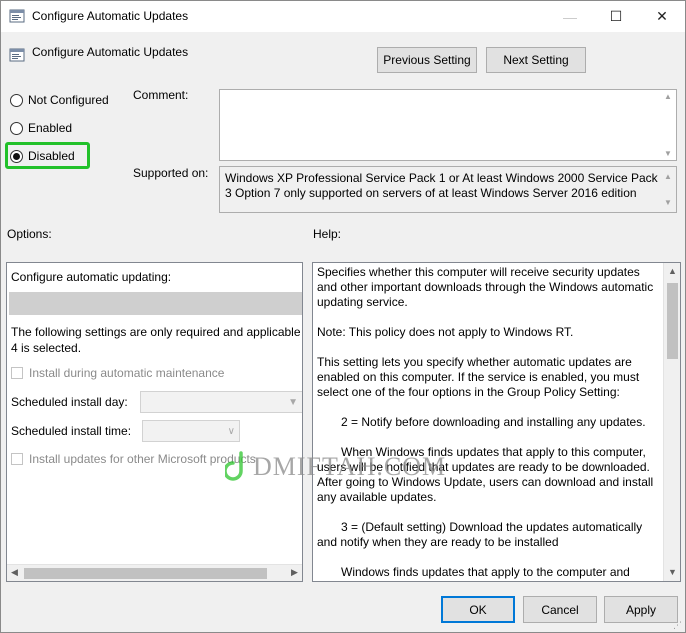  I want to click on radio-not-configured: Not Configured, so click(59, 100).